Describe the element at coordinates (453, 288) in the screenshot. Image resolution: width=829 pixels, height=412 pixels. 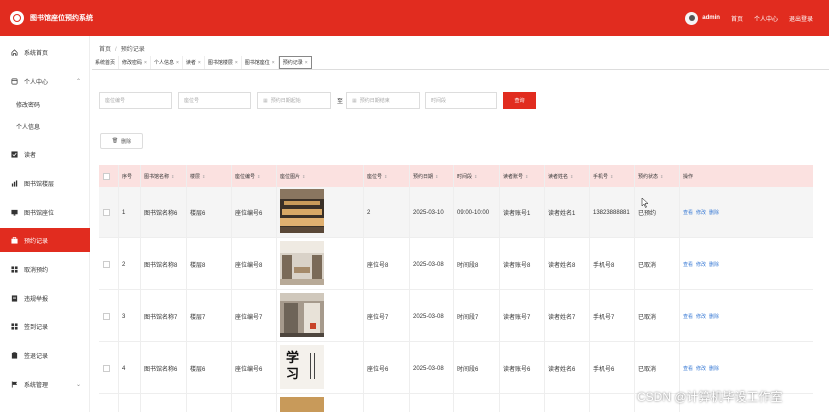
I see `column-divider` at that location.